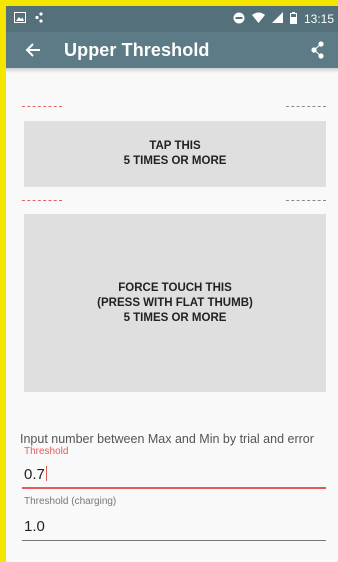 The height and width of the screenshot is (562, 338). I want to click on app-bar: Upper Threshold, so click(172, 50).